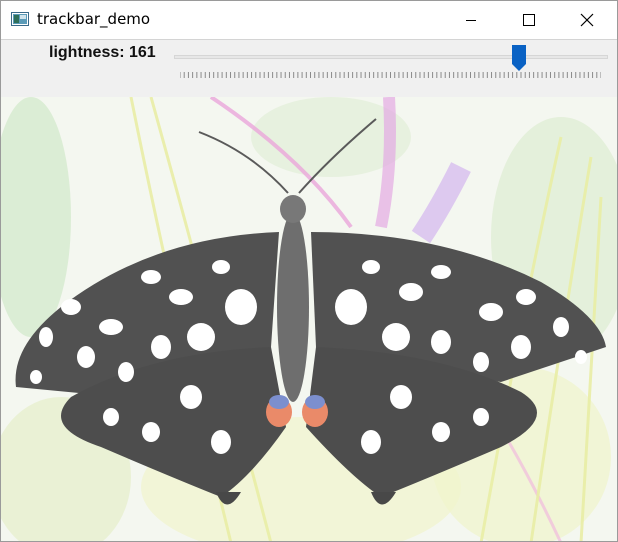 The height and width of the screenshot is (542, 618). What do you see at coordinates (20, 19) in the screenshot?
I see `app-window-icon` at bounding box center [20, 19].